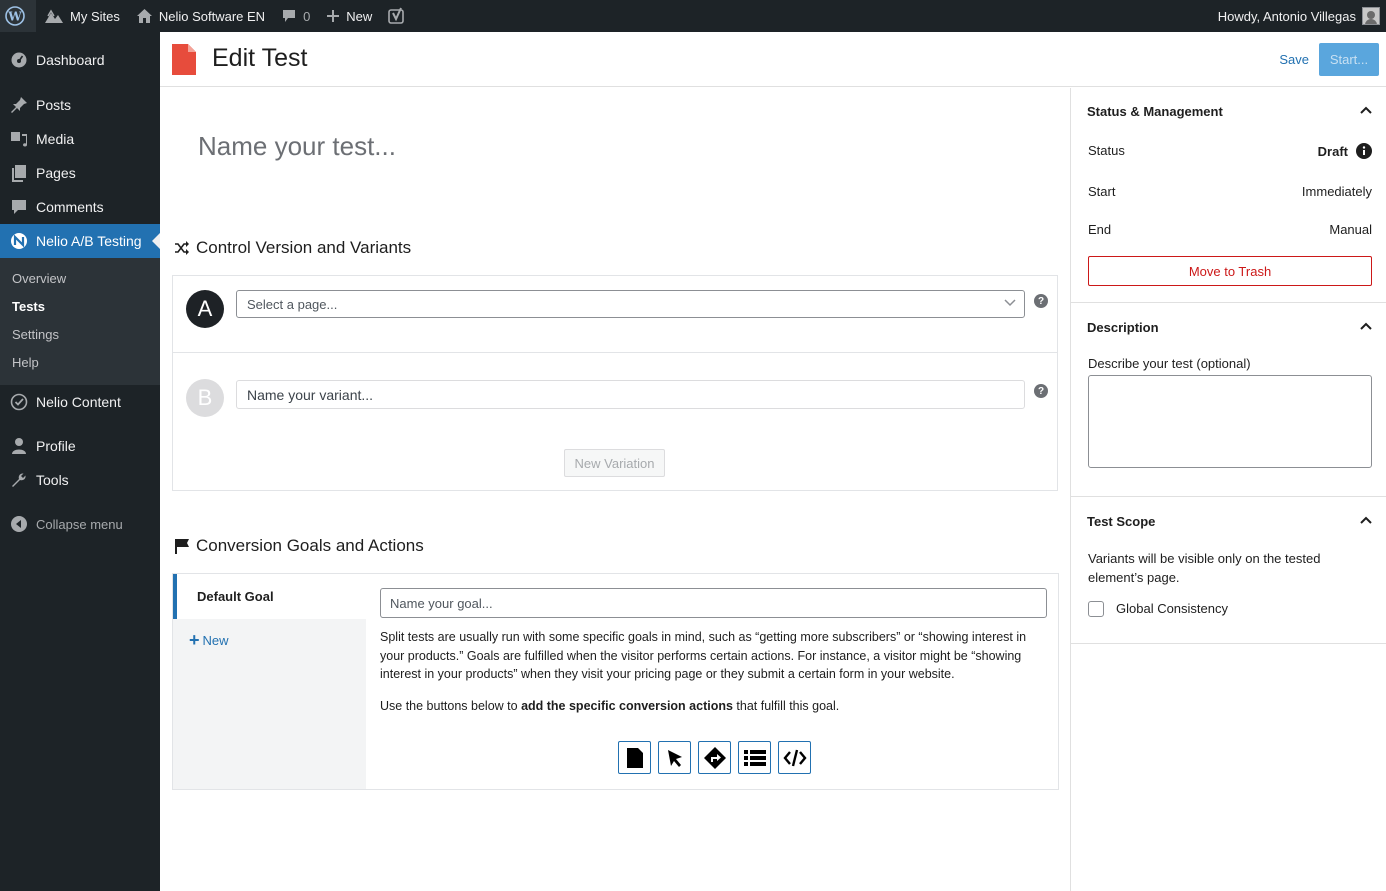 Image resolution: width=1386 pixels, height=891 pixels. What do you see at coordinates (1172, 608) in the screenshot?
I see `global-consistency-label: Global Consistency` at bounding box center [1172, 608].